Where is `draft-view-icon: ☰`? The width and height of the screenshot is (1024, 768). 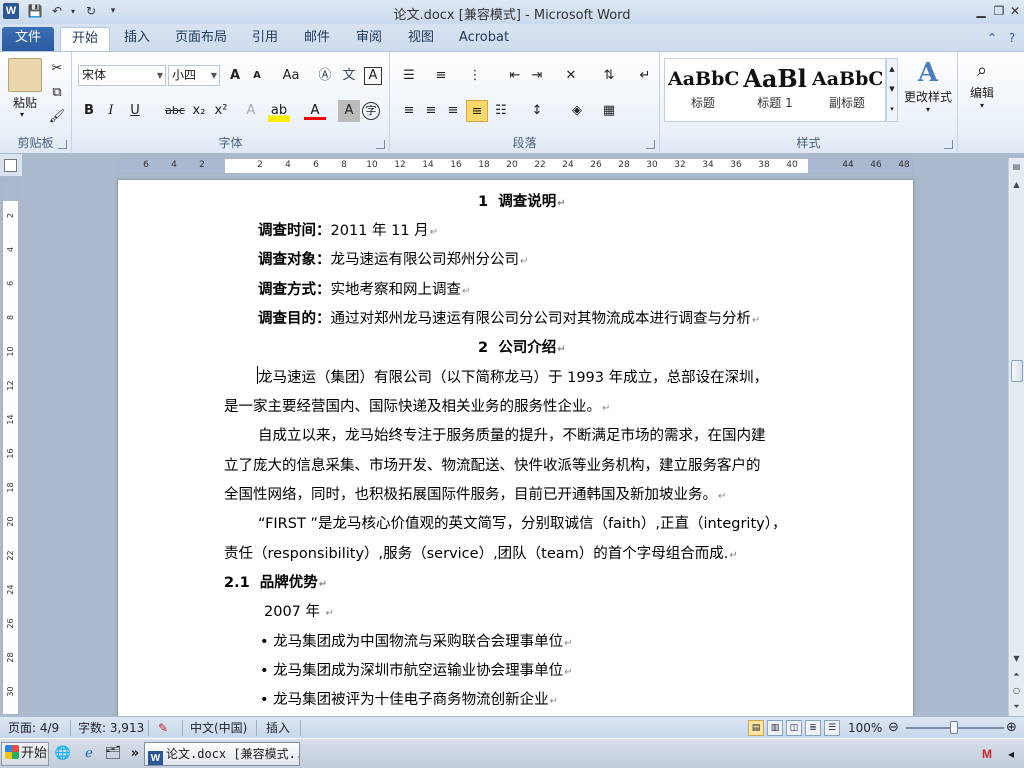 draft-view-icon: ☰ is located at coordinates (832, 728).